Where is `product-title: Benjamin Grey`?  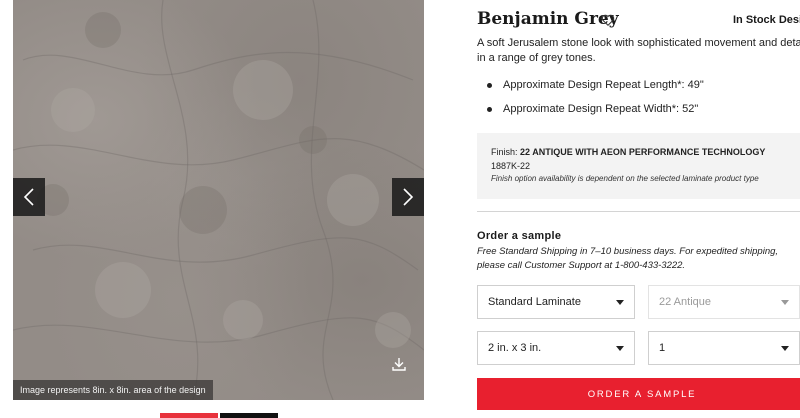 product-title: Benjamin Grey is located at coordinates (548, 19).